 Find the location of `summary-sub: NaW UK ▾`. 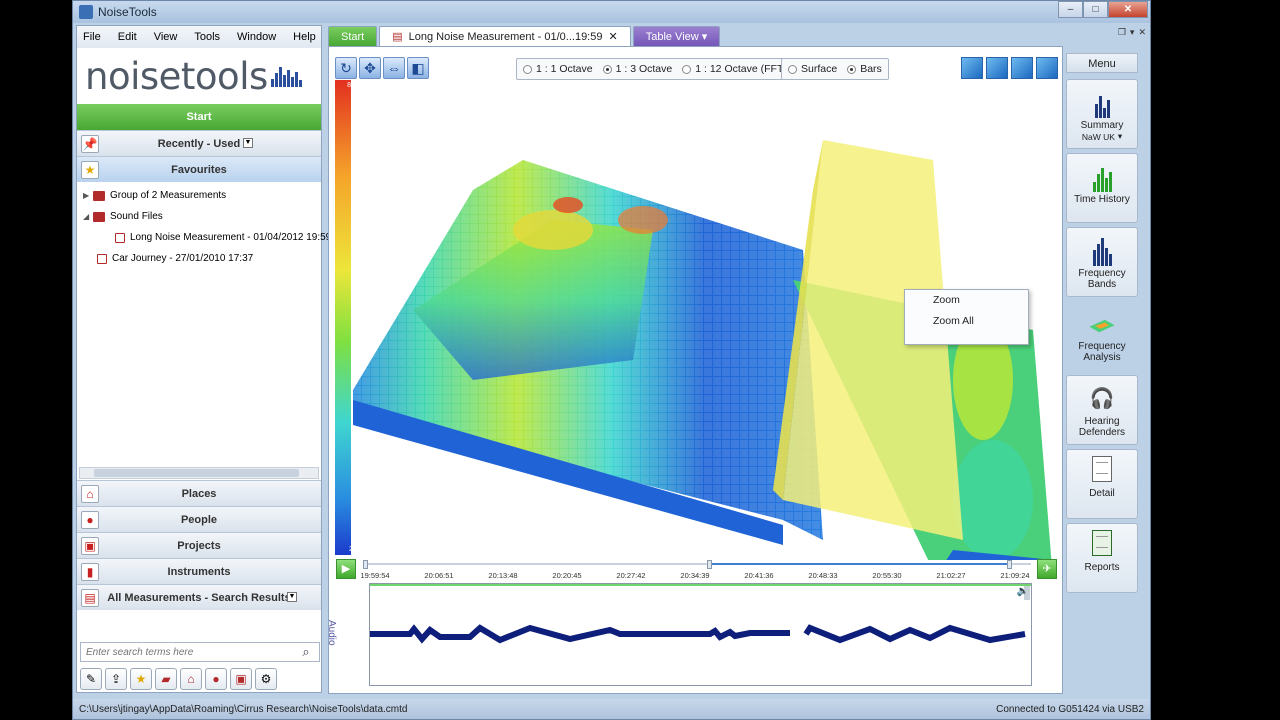

summary-sub: NaW UK ▾ is located at coordinates (1102, 136).